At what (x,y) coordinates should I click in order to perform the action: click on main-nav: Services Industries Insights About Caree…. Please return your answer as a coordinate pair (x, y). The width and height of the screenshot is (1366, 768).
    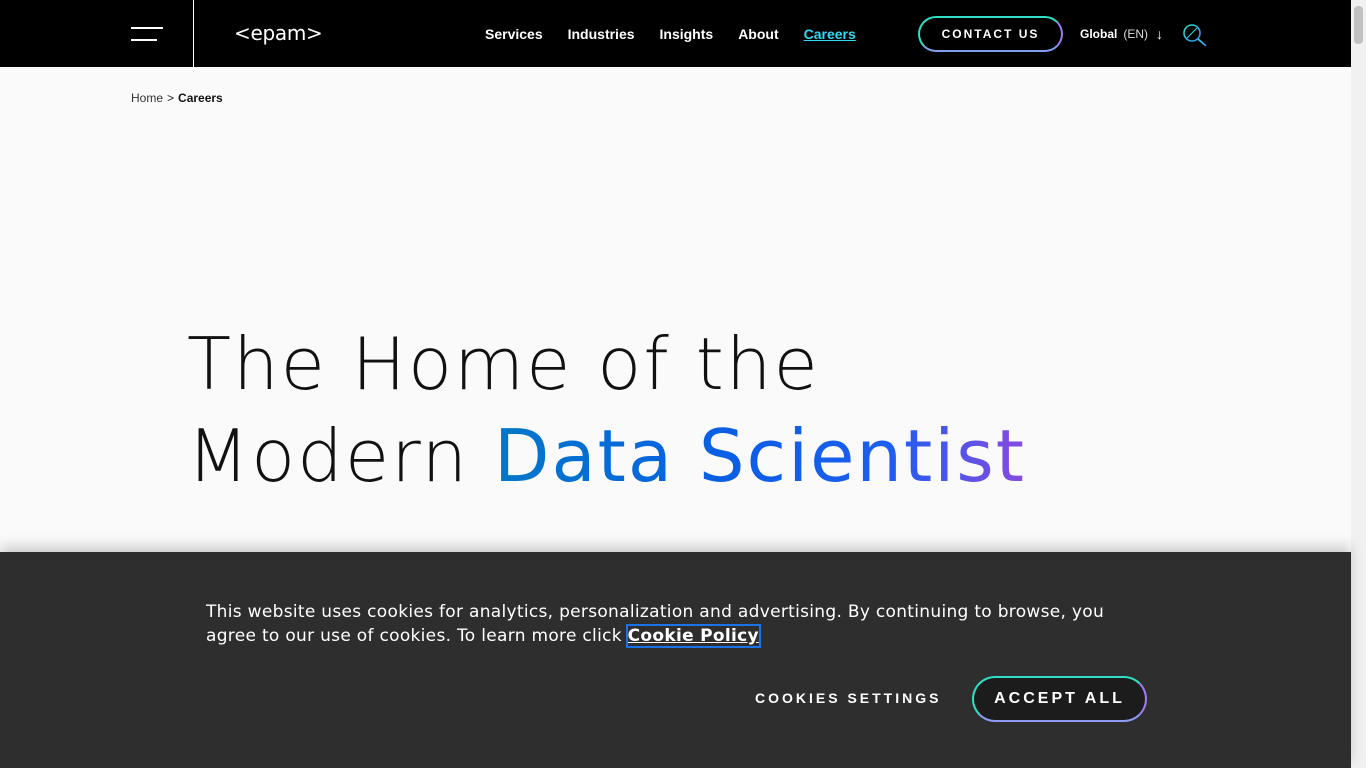
    Looking at the image, I should click on (683, 34).